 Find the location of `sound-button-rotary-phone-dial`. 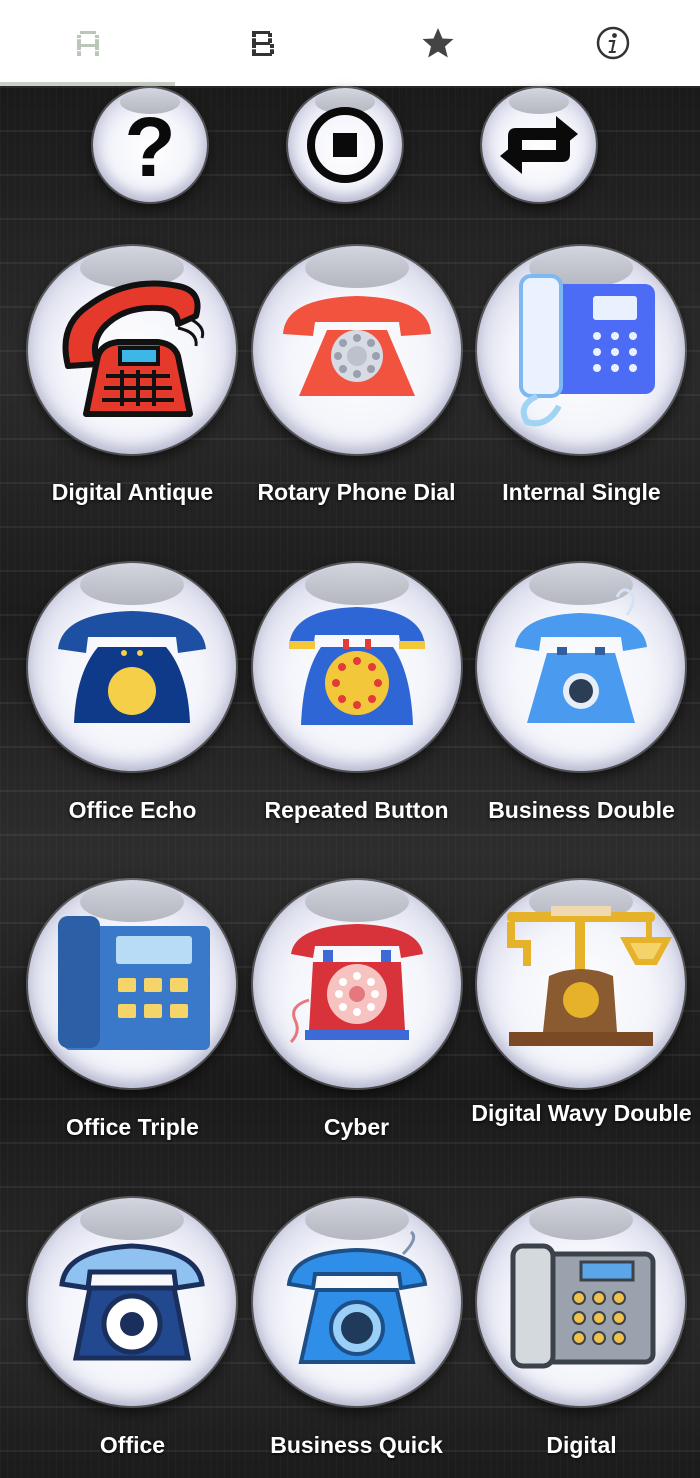

sound-button-rotary-phone-dial is located at coordinates (357, 350).